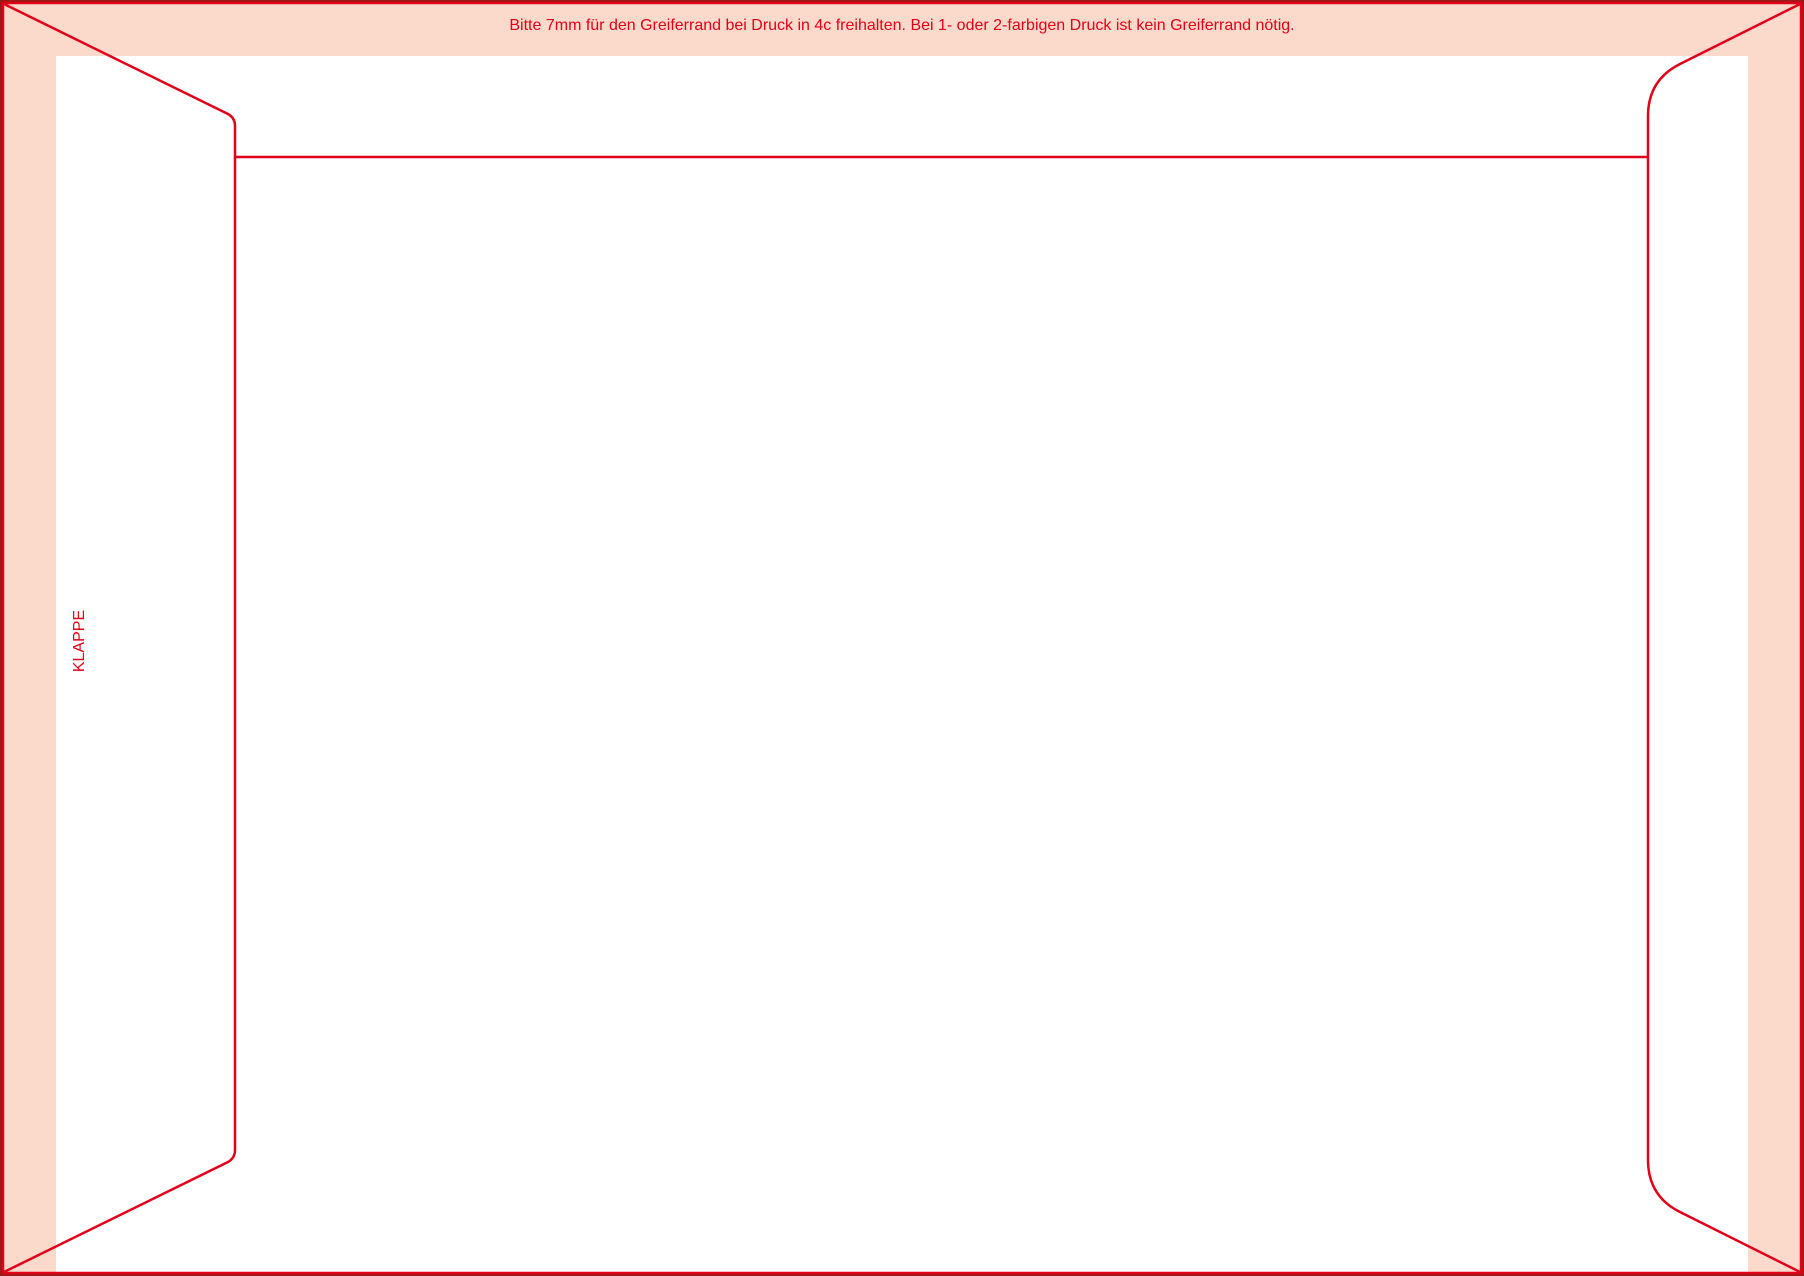  Describe the element at coordinates (79, 641) in the screenshot. I see `flap-label: KLAPPE` at that location.